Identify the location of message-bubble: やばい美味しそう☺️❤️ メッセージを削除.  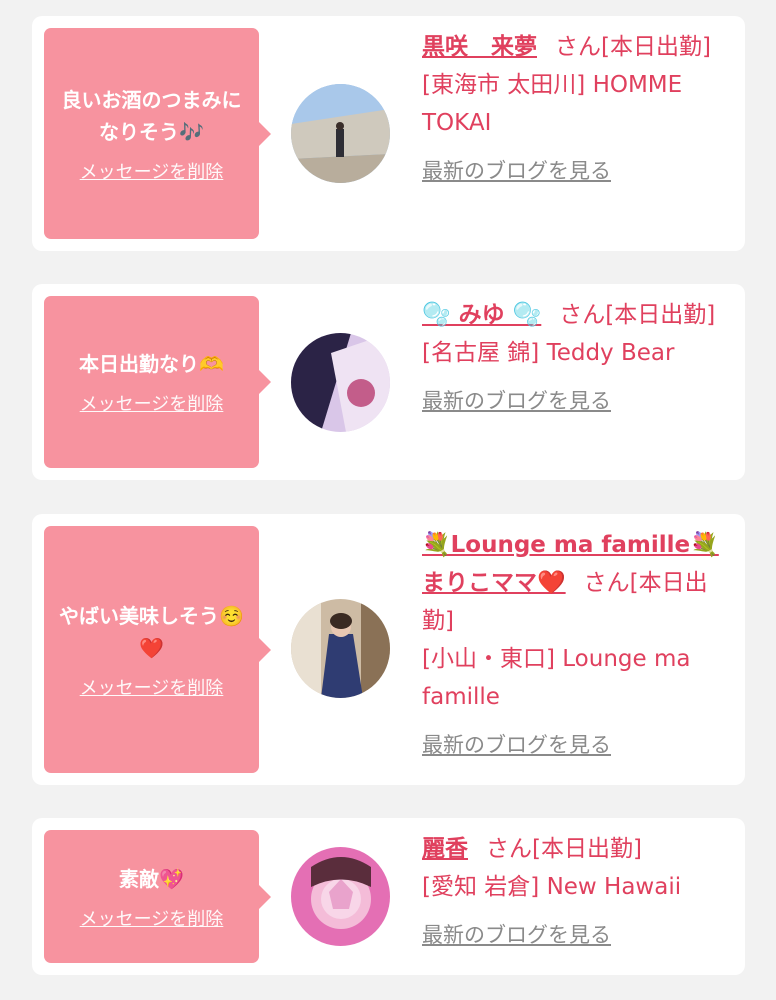
(157, 649).